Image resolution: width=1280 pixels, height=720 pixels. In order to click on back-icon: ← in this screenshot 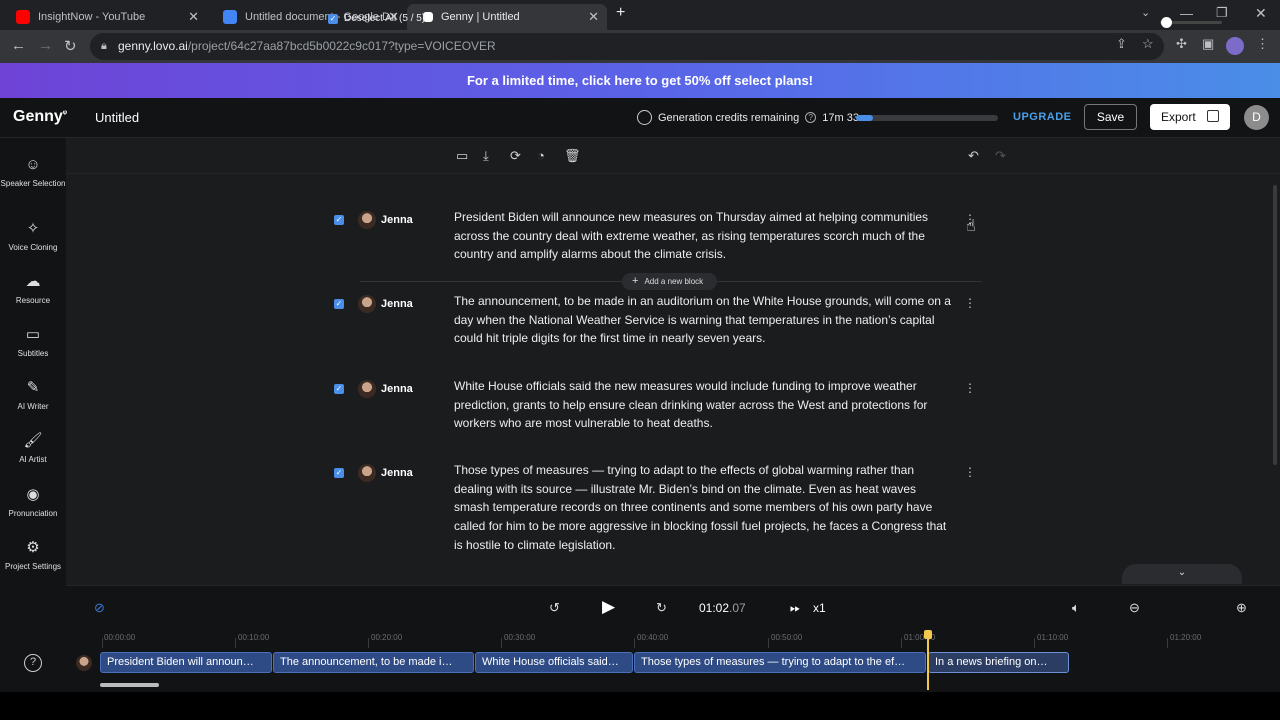, I will do `click(18, 45)`.